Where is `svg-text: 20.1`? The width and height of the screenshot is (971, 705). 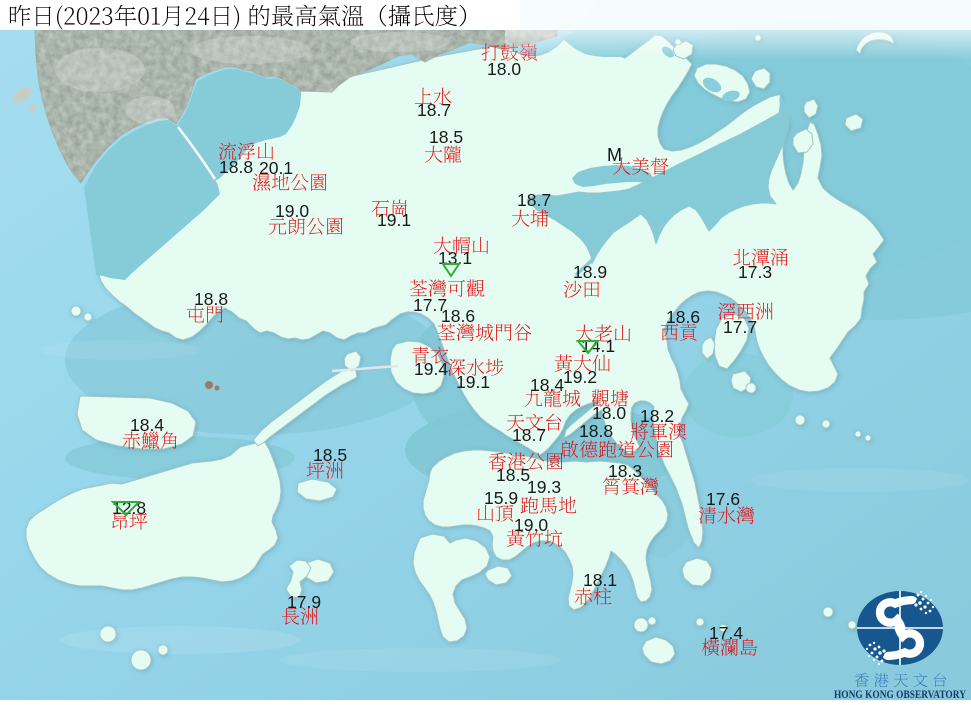
svg-text: 20.1 is located at coordinates (276, 168).